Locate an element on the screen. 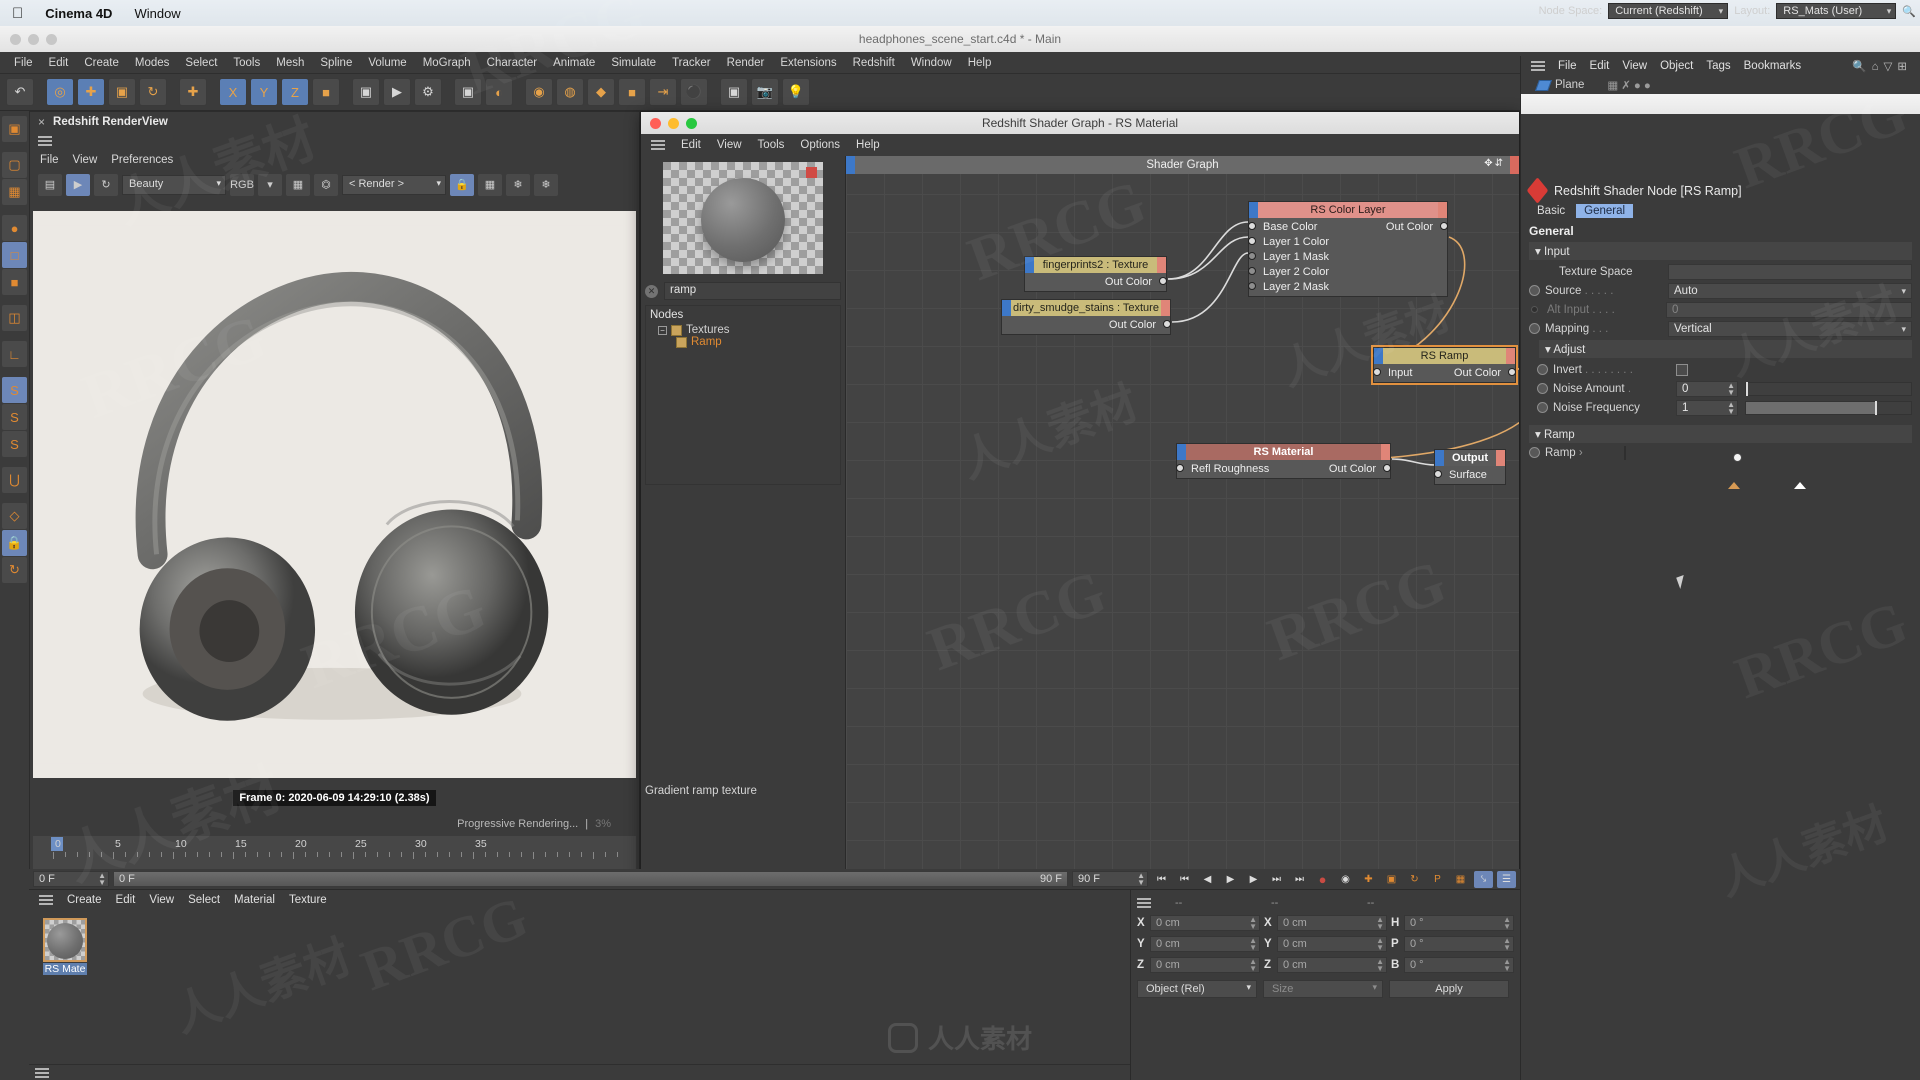 The image size is (1920, 1080). graph-node: fingerprints2 : Texture Out Color is located at coordinates (1095, 274).